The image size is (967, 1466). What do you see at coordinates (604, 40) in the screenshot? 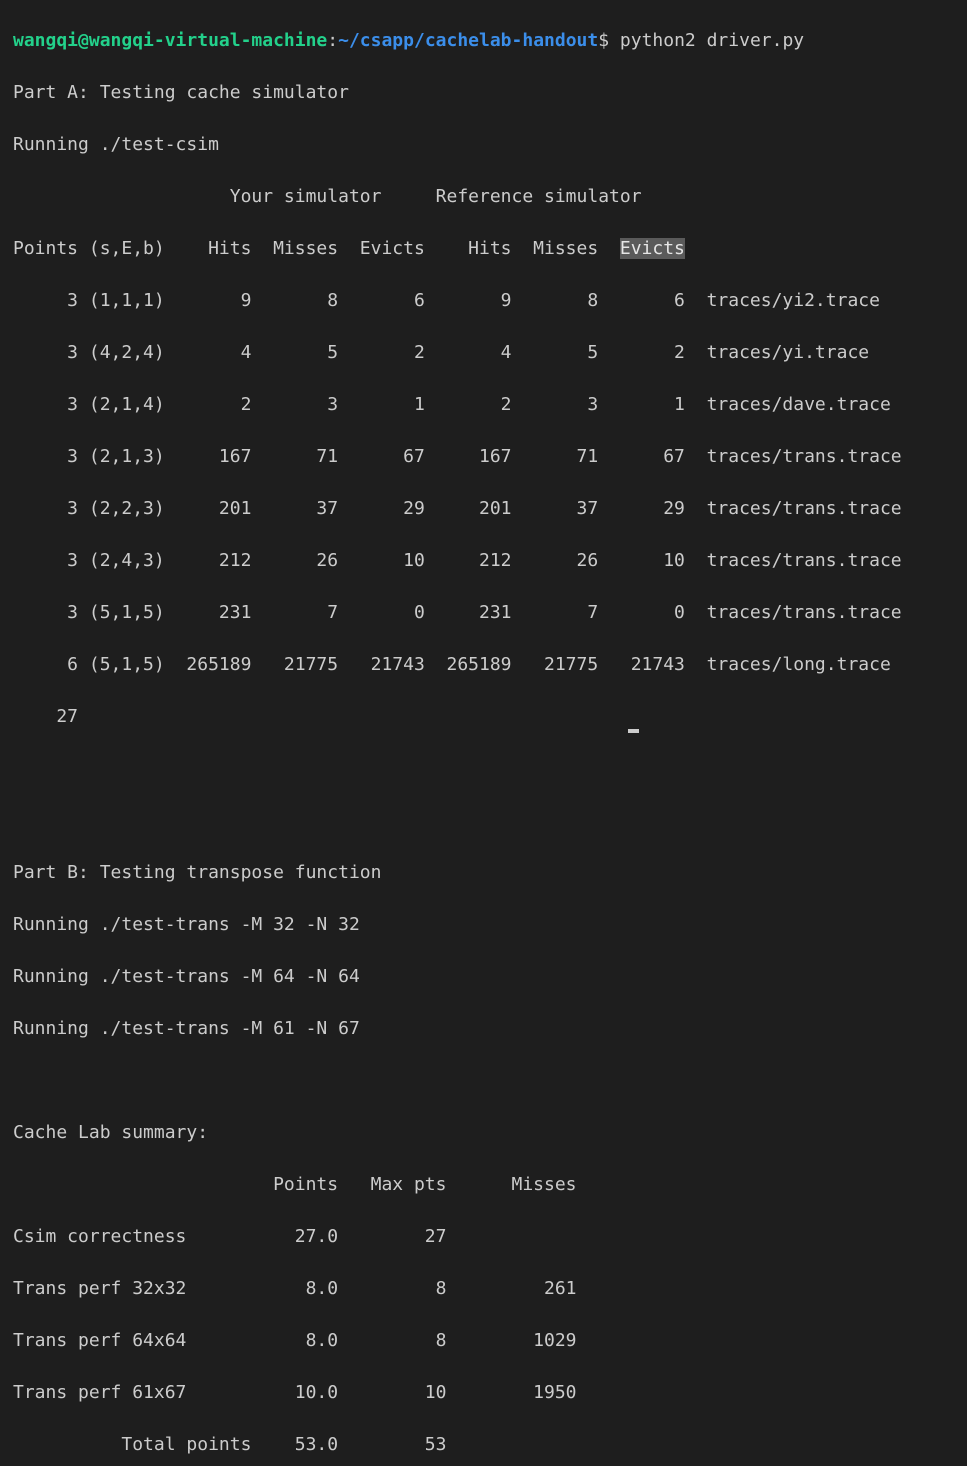
I see `prompt-symbol: $` at bounding box center [604, 40].